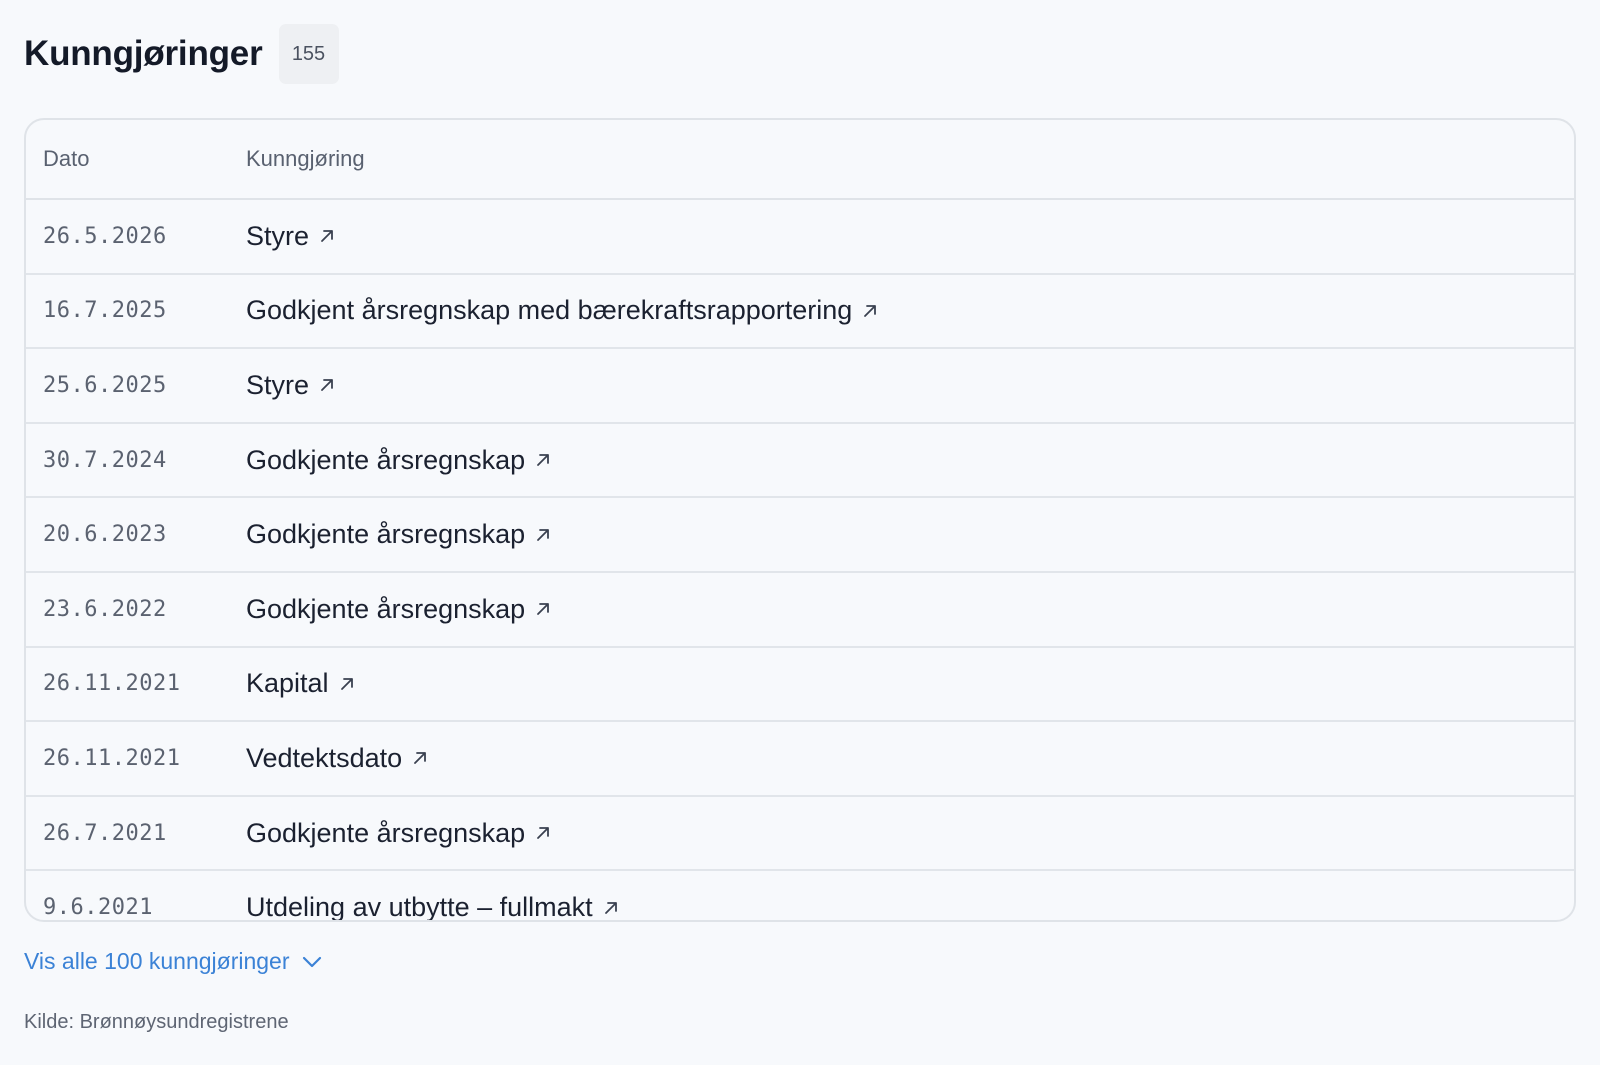  What do you see at coordinates (910, 758) in the screenshot?
I see `row-announcement-cell: Vedtektsdato` at bounding box center [910, 758].